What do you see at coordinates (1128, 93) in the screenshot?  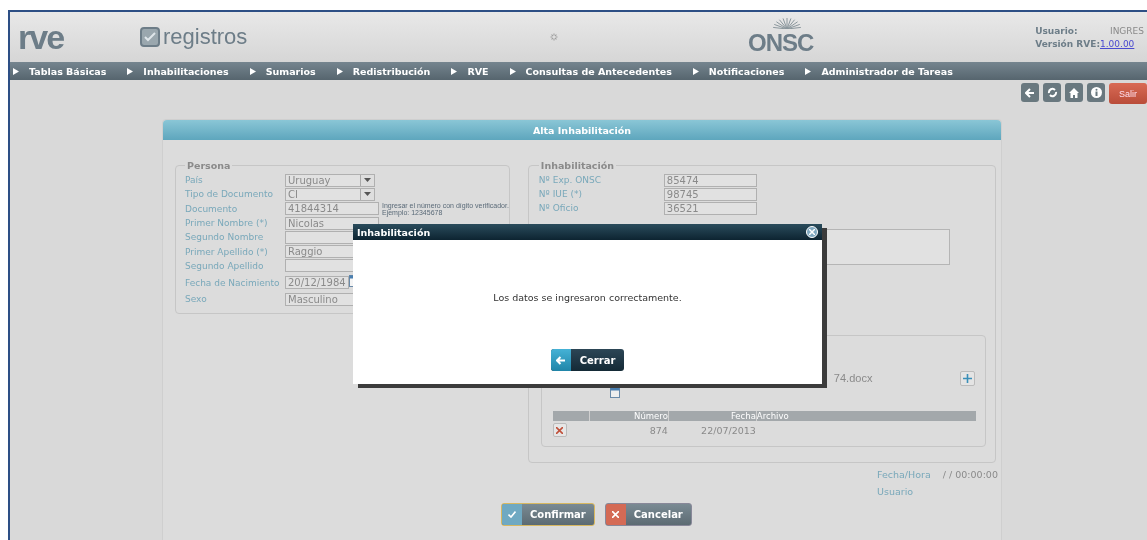 I see `exit-button: Salir` at bounding box center [1128, 93].